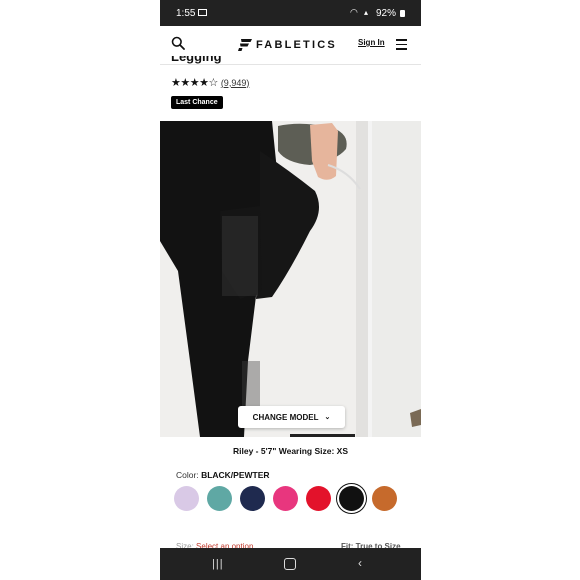  What do you see at coordinates (178, 43) in the screenshot?
I see `search-icon` at bounding box center [178, 43].